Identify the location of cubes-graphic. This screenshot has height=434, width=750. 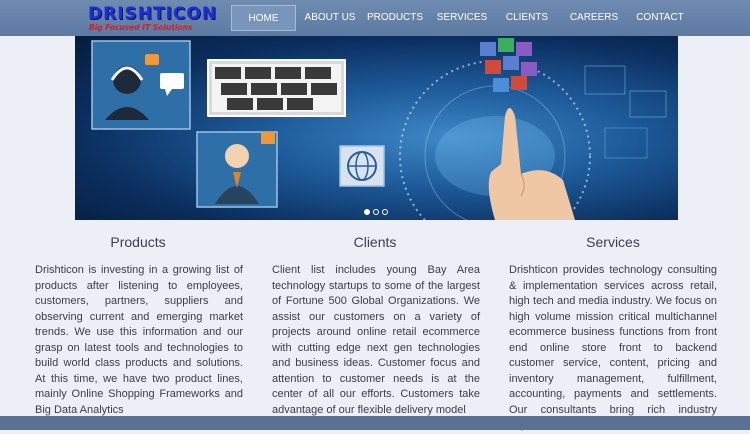
(508, 65).